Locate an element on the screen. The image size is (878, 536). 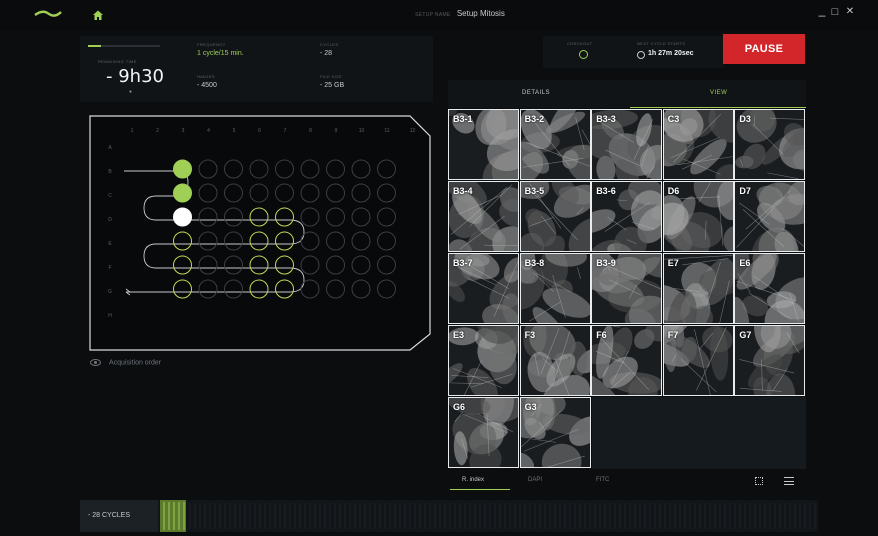
image-tile: G7 is located at coordinates (770, 360).